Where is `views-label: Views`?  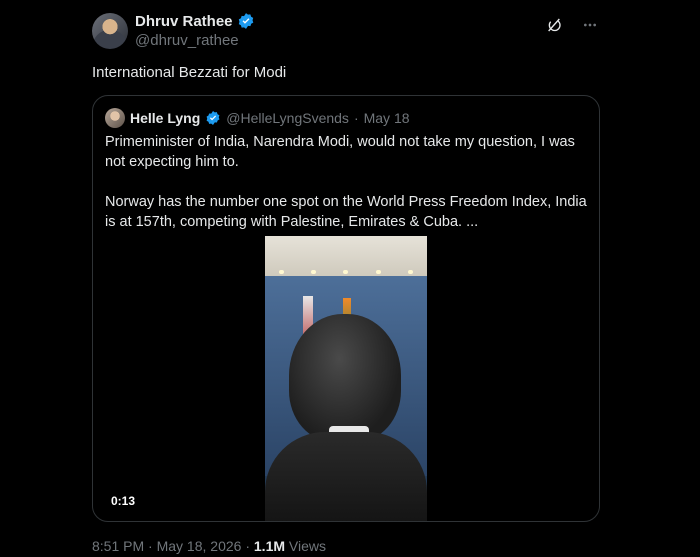
views-label: Views is located at coordinates (307, 546).